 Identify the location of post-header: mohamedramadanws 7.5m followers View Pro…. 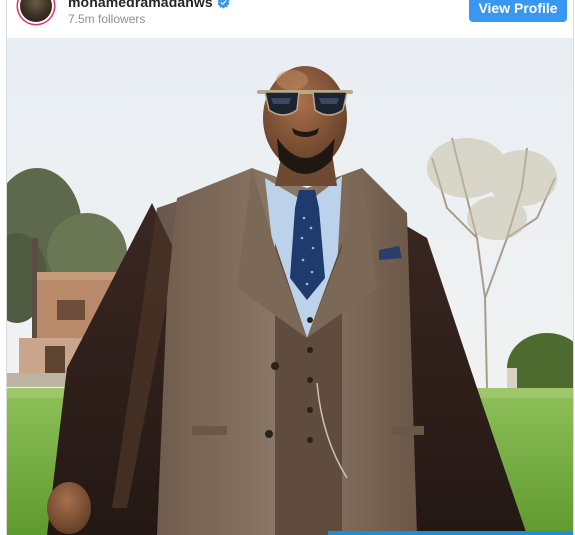
(290, 19).